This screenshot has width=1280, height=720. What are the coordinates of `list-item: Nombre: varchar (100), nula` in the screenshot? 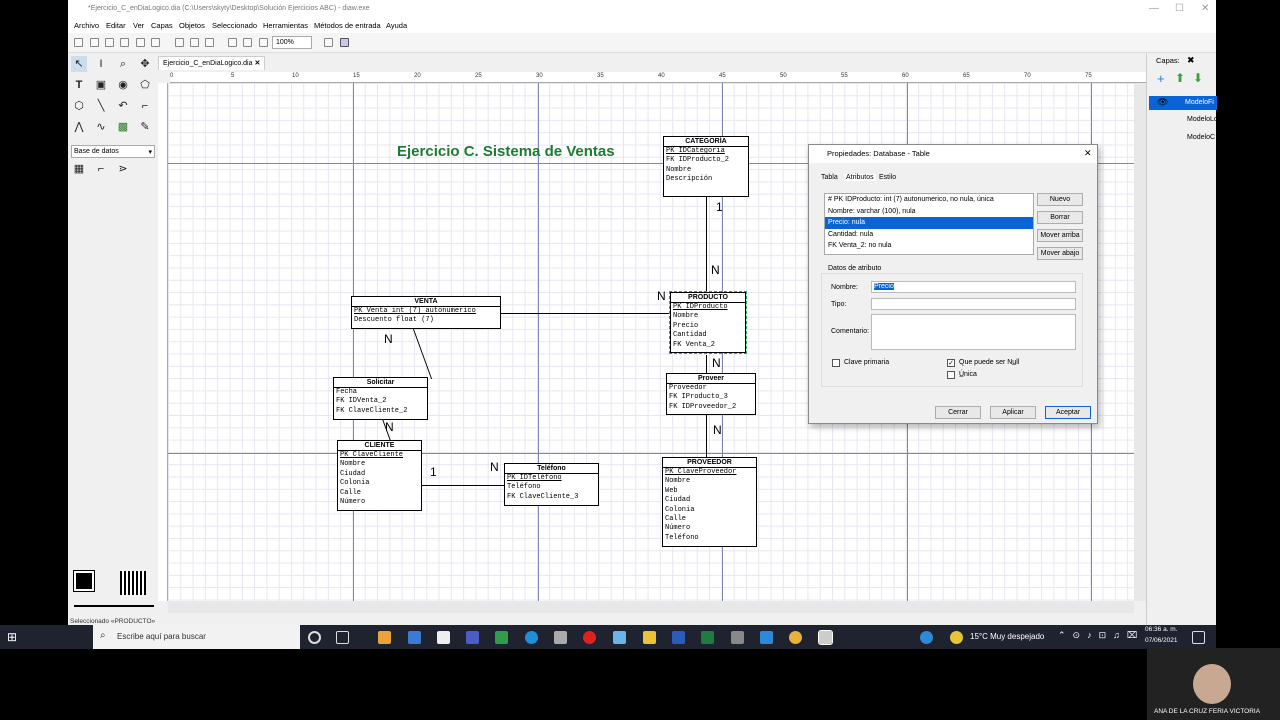 It's located at (929, 212).